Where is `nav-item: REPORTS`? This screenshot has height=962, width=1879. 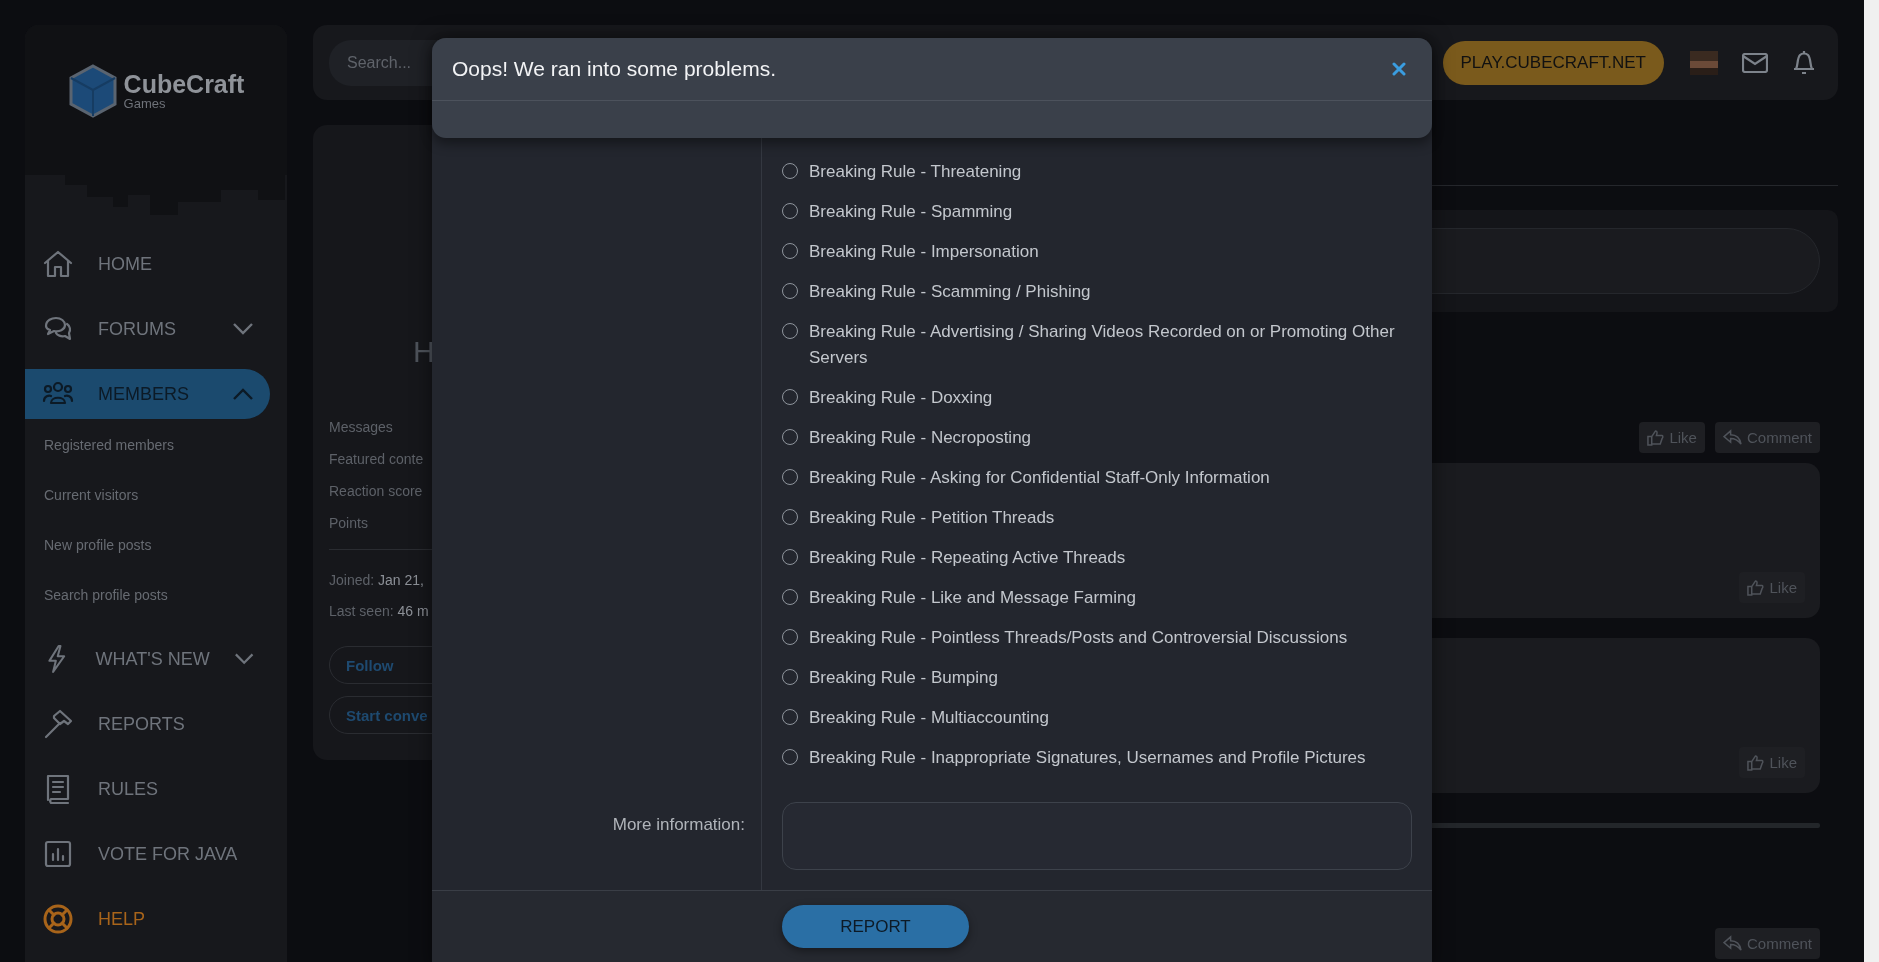 nav-item: REPORTS is located at coordinates (147, 724).